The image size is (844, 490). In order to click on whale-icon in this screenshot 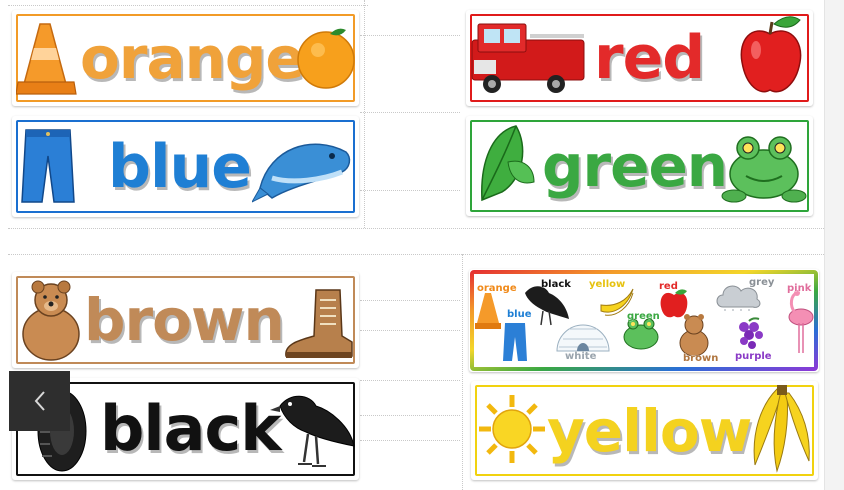, I will do `click(301, 173)`.